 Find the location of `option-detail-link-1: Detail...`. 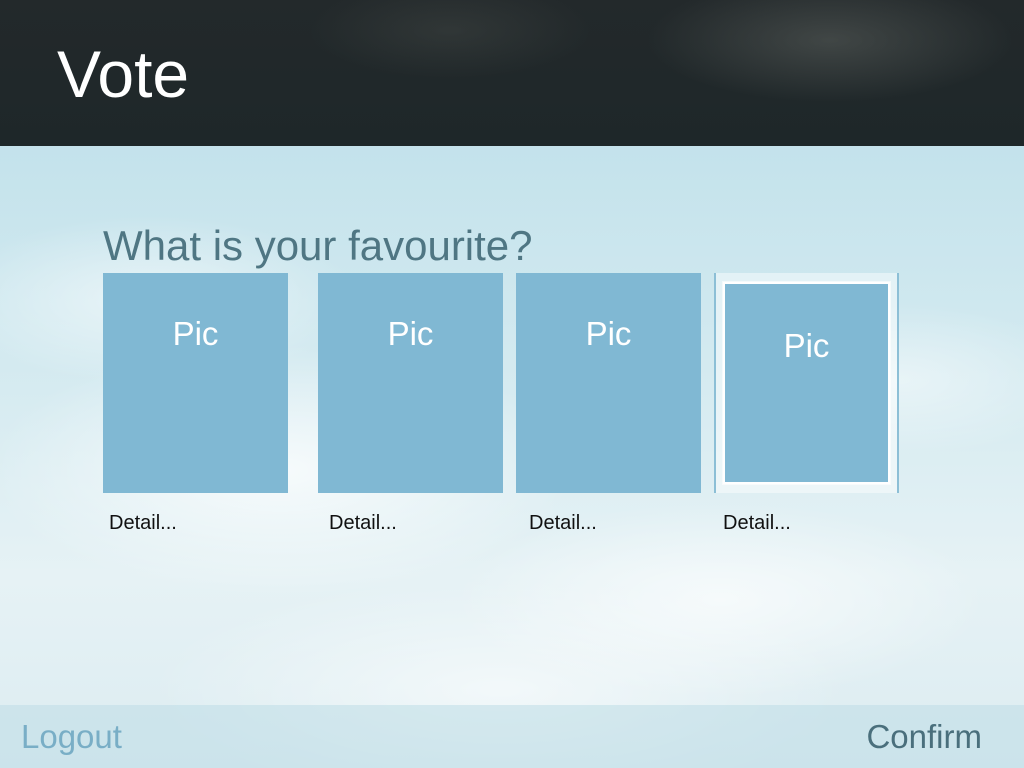

option-detail-link-1: Detail... is located at coordinates (143, 523).